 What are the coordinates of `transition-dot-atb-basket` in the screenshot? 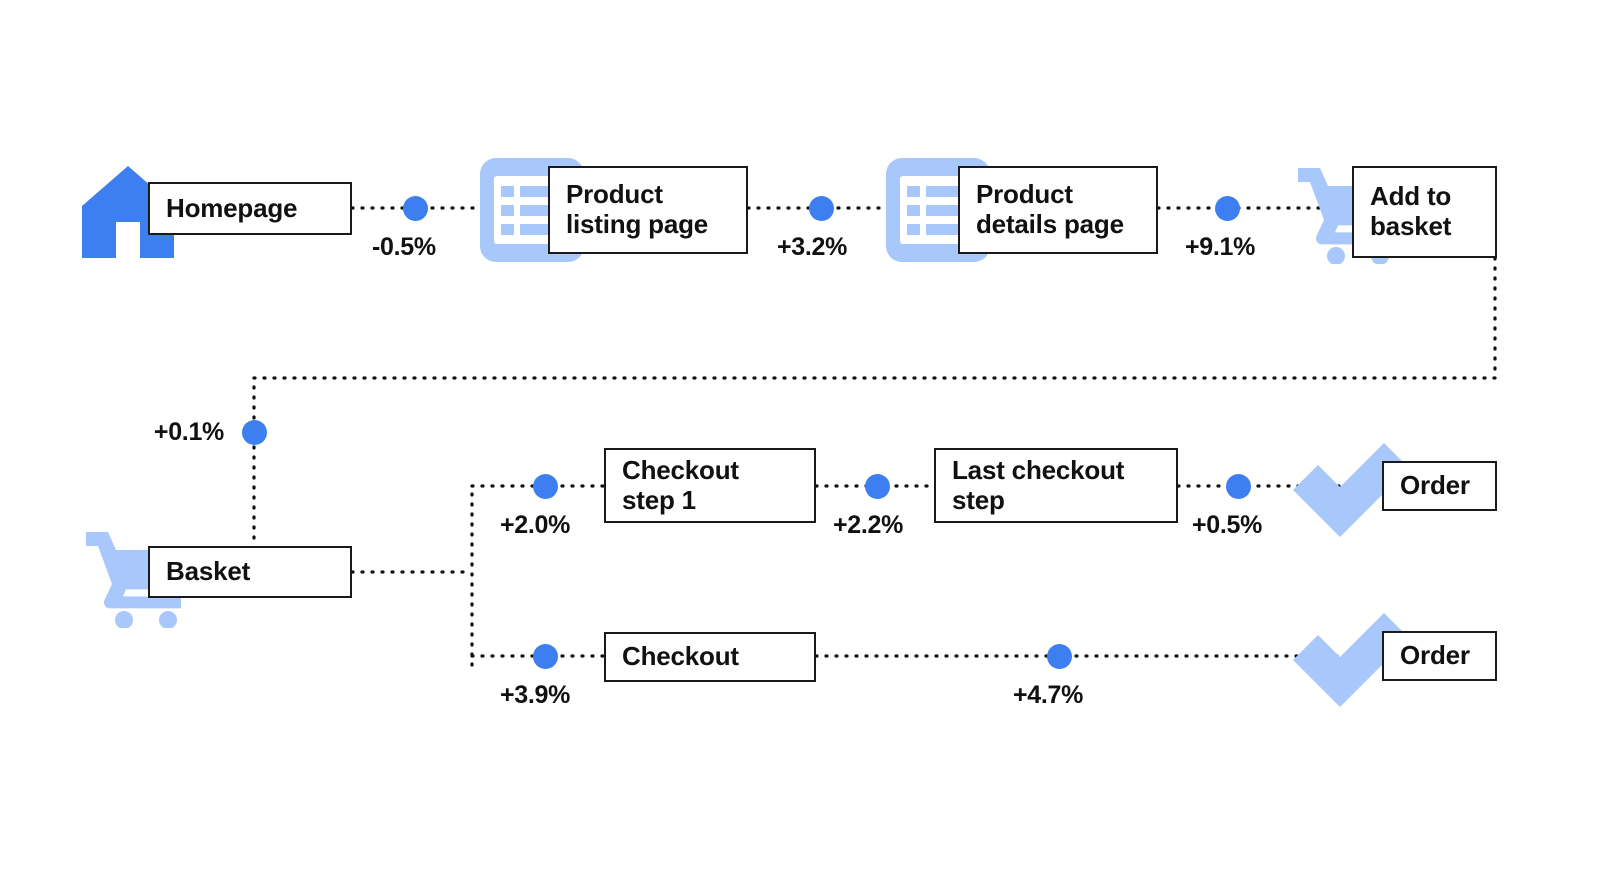 It's located at (254, 432).